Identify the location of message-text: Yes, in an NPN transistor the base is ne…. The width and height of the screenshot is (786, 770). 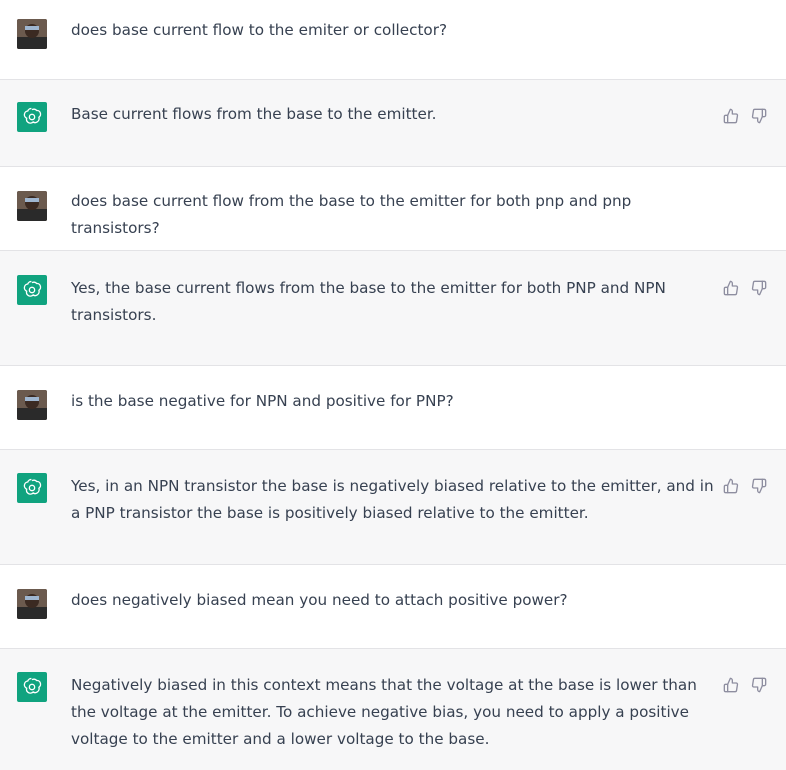
(392, 499).